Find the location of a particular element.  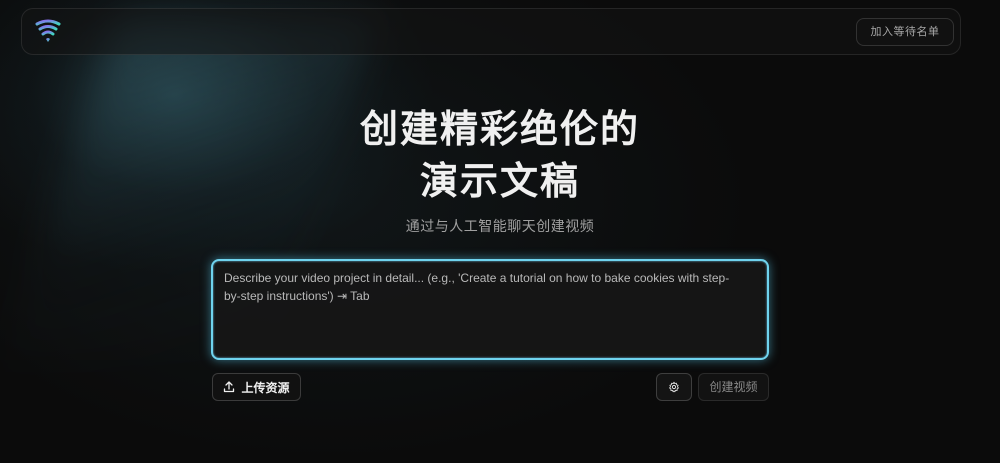

video-prompt-input is located at coordinates (490, 309).